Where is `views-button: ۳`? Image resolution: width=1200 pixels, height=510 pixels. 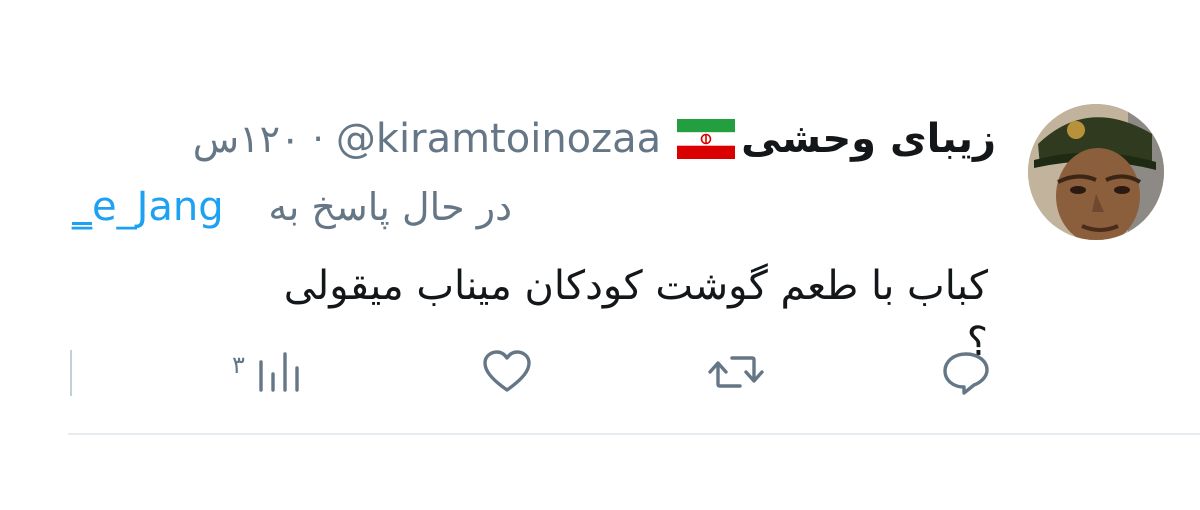 views-button: ۳ is located at coordinates (267, 372).